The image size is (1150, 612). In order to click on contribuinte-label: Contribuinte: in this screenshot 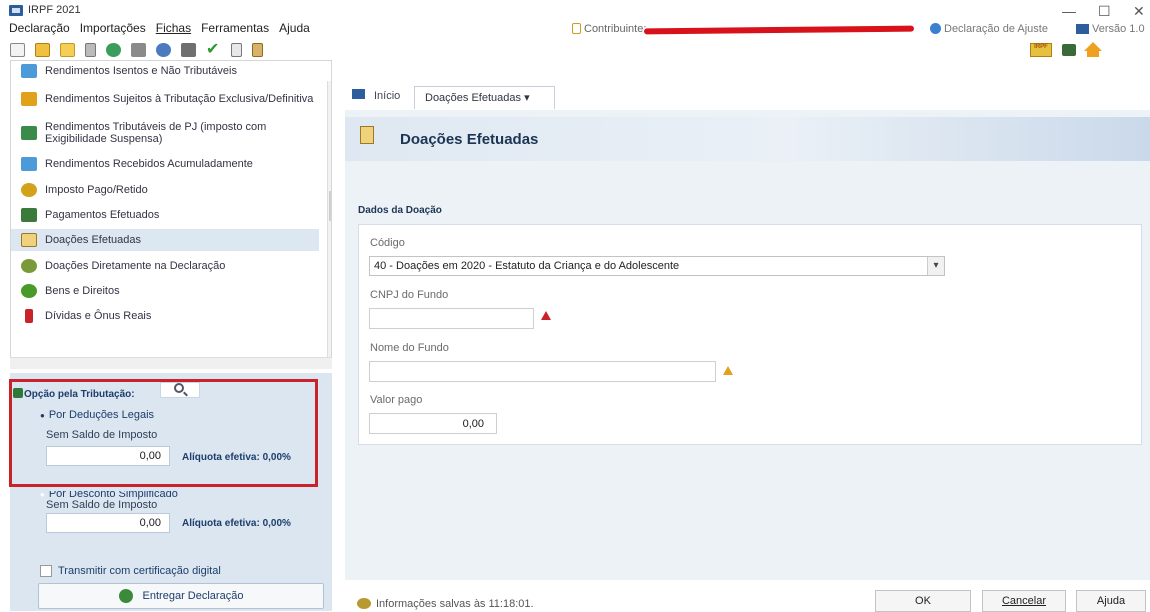, I will do `click(615, 29)`.